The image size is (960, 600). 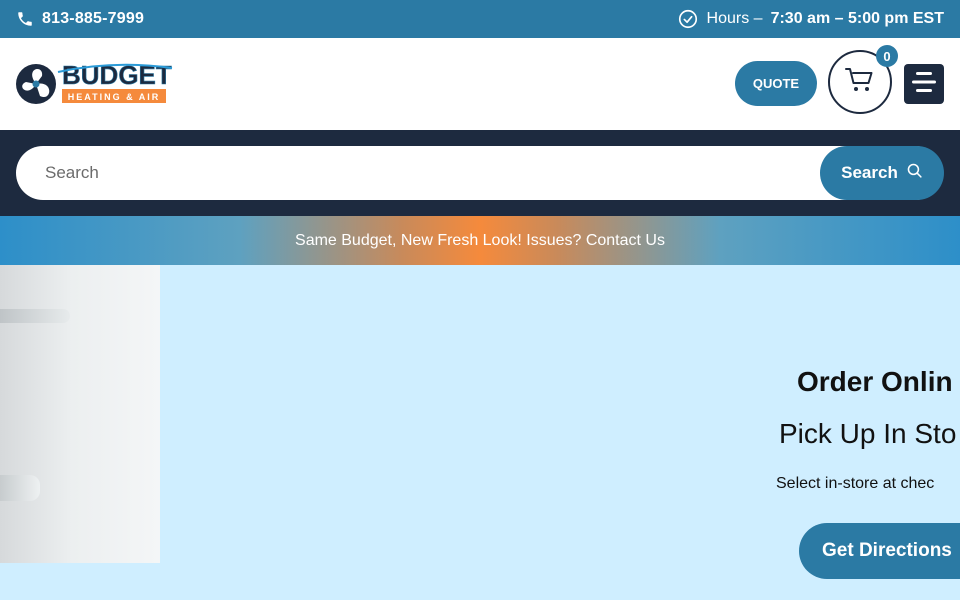 I want to click on cart-count-badge: 0, so click(x=887, y=56).